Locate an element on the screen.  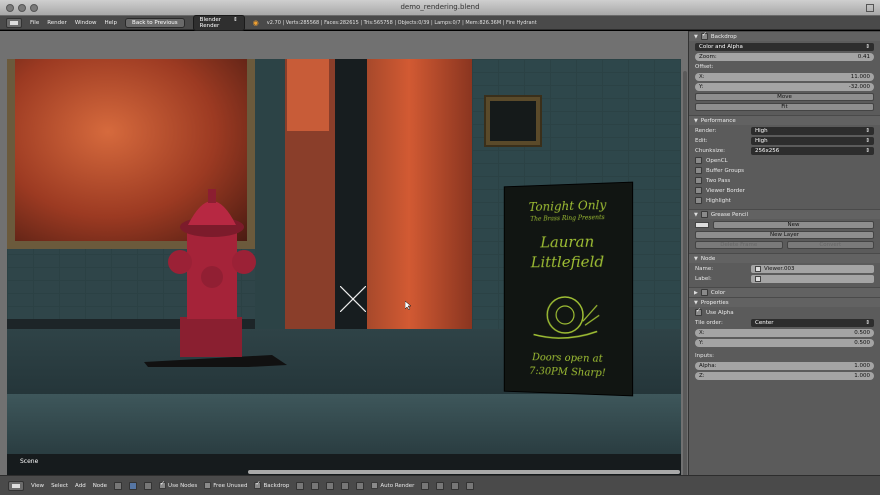
channel-alpha-icon is located at coordinates (315, 485).